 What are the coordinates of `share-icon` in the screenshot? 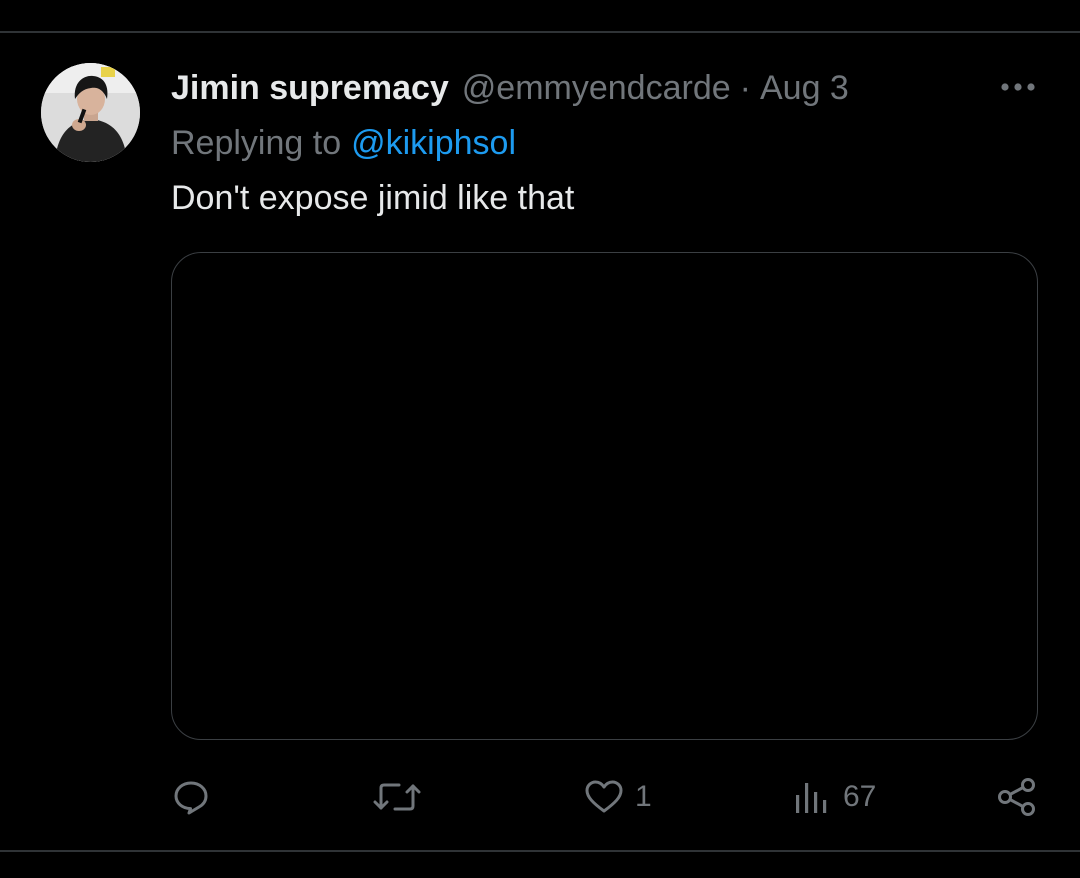 It's located at (1017, 797).